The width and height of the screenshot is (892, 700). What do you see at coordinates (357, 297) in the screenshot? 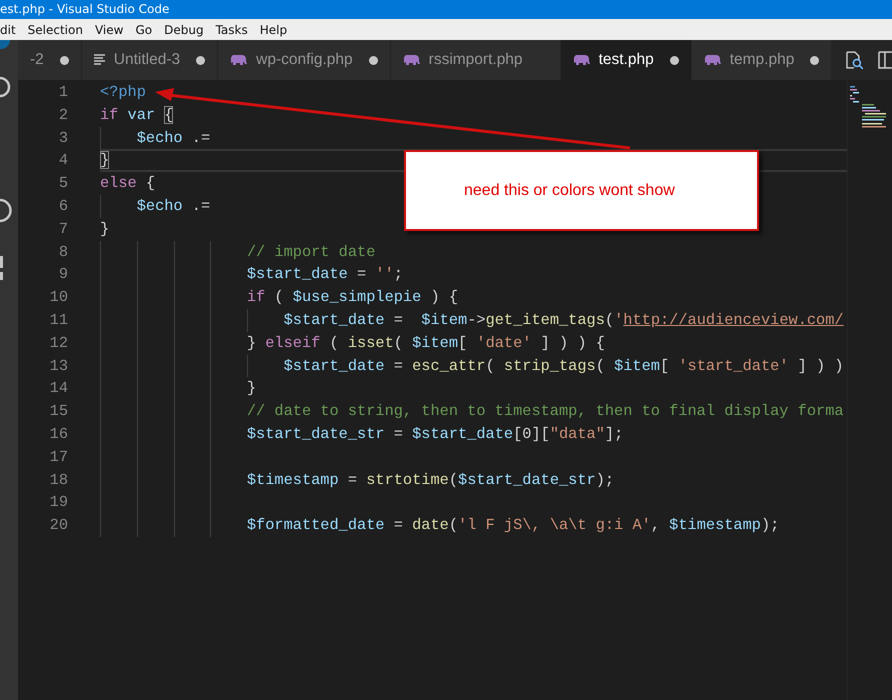
I see `variable: $use_simplepie` at bounding box center [357, 297].